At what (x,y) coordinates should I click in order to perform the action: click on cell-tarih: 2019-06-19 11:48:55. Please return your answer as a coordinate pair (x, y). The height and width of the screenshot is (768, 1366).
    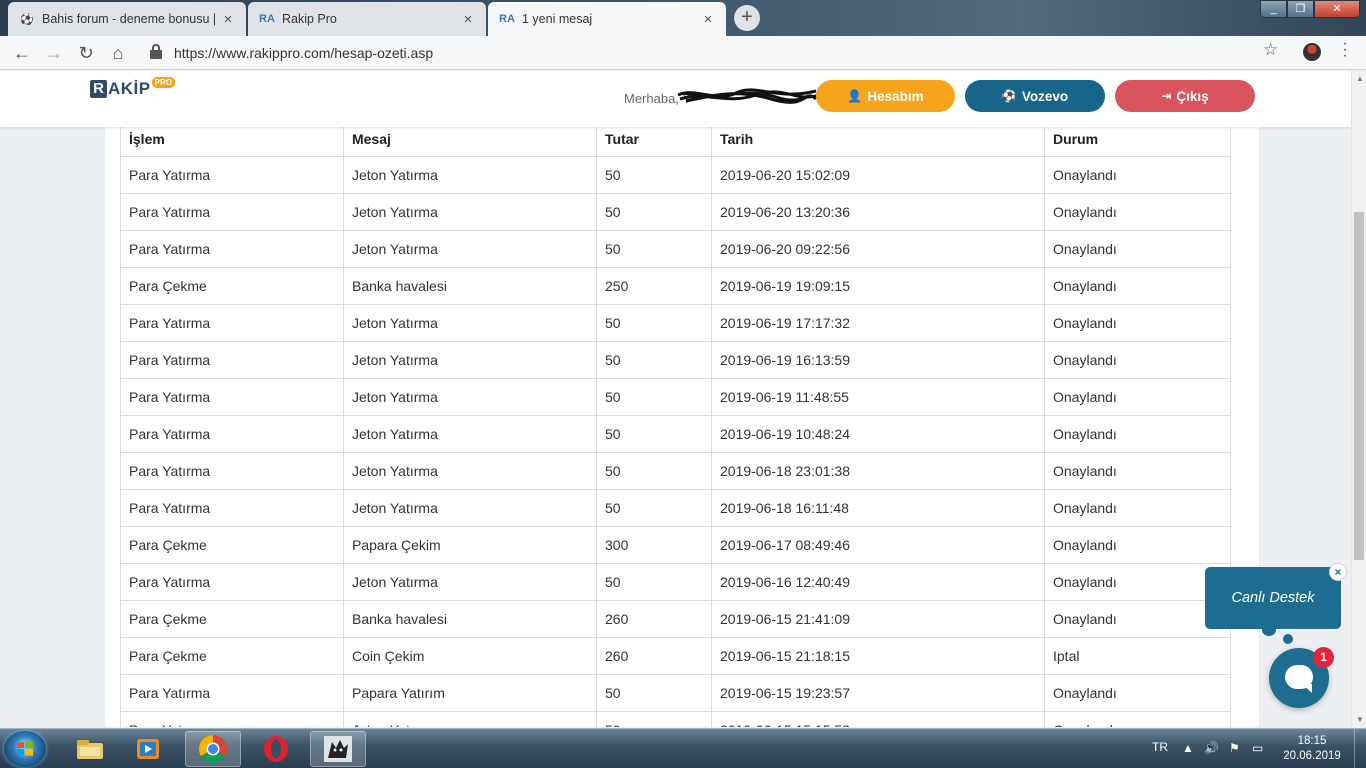
    Looking at the image, I should click on (878, 396).